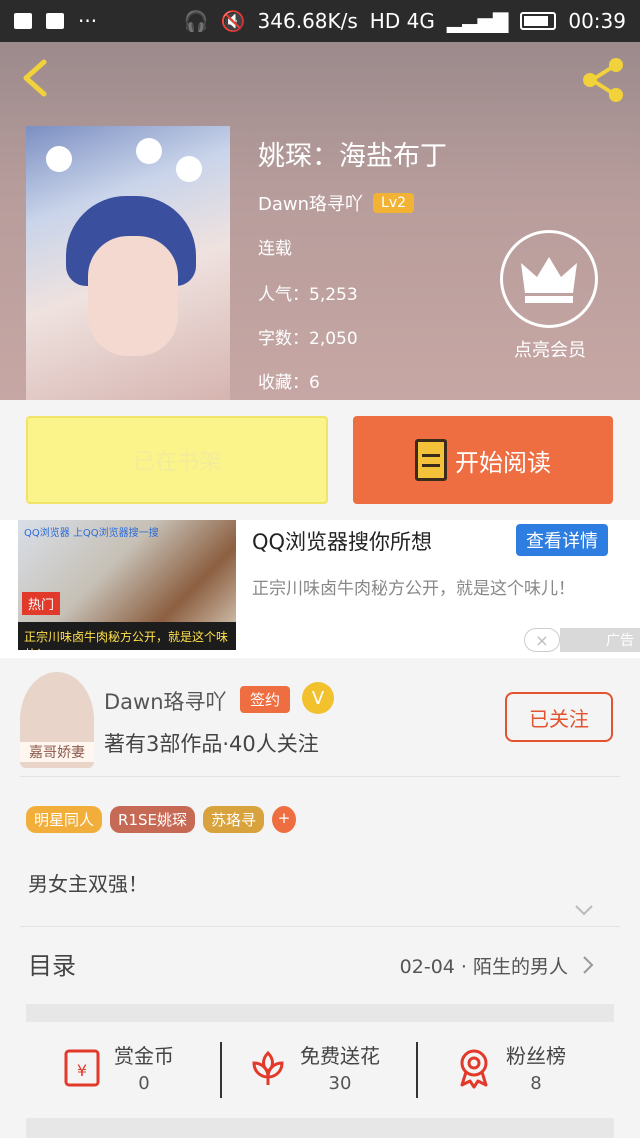  I want to click on section-separator, so click(320, 1013).